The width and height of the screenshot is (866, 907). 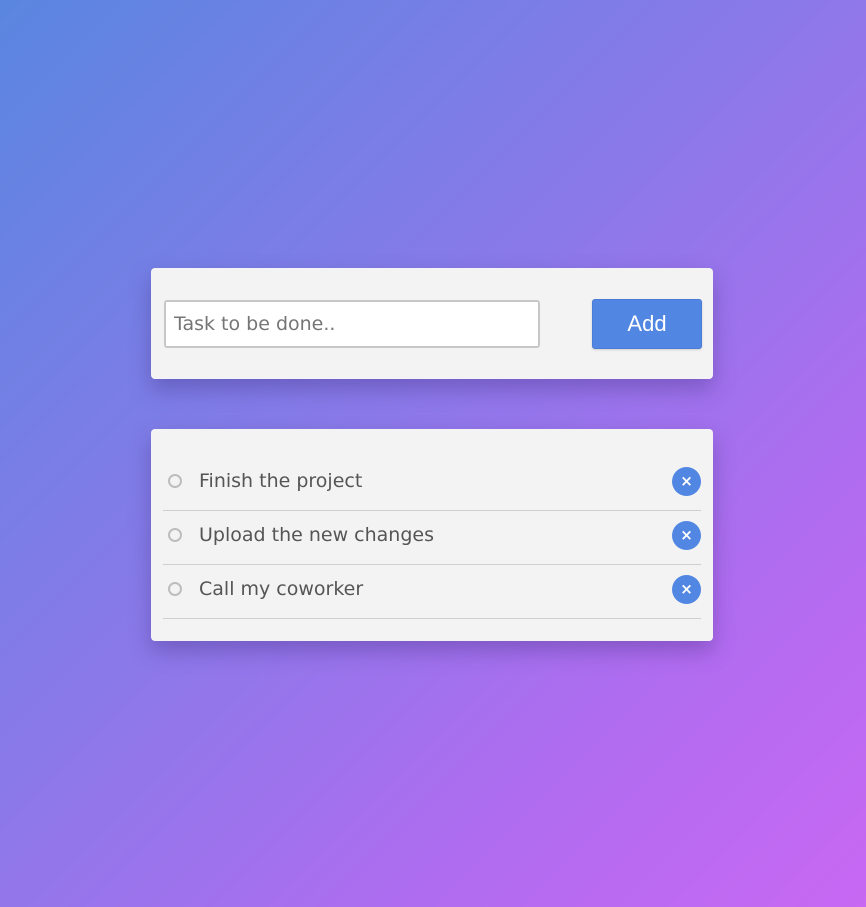 I want to click on task-item: Upload the new changes ×, so click(x=432, y=538).